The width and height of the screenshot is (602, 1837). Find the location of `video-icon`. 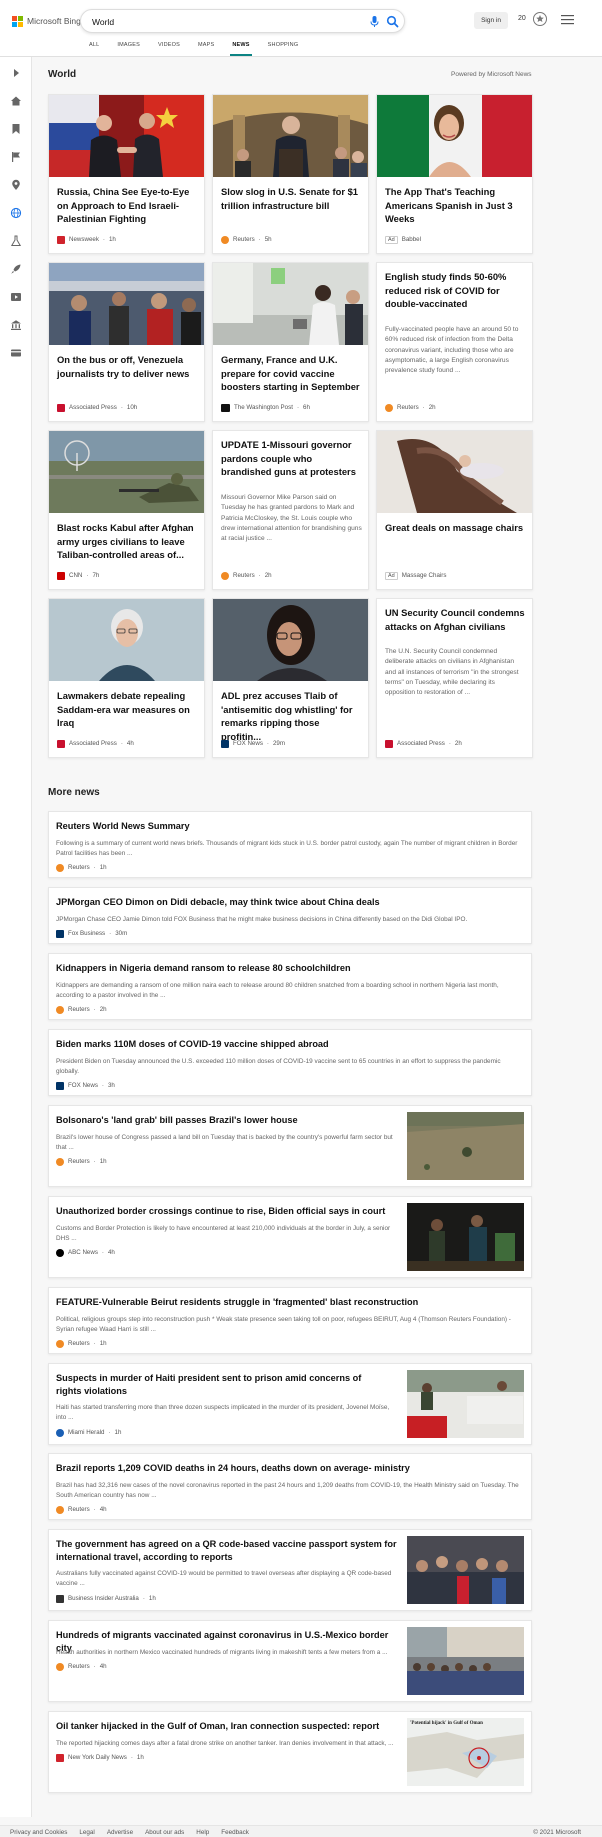

video-icon is located at coordinates (16, 297).